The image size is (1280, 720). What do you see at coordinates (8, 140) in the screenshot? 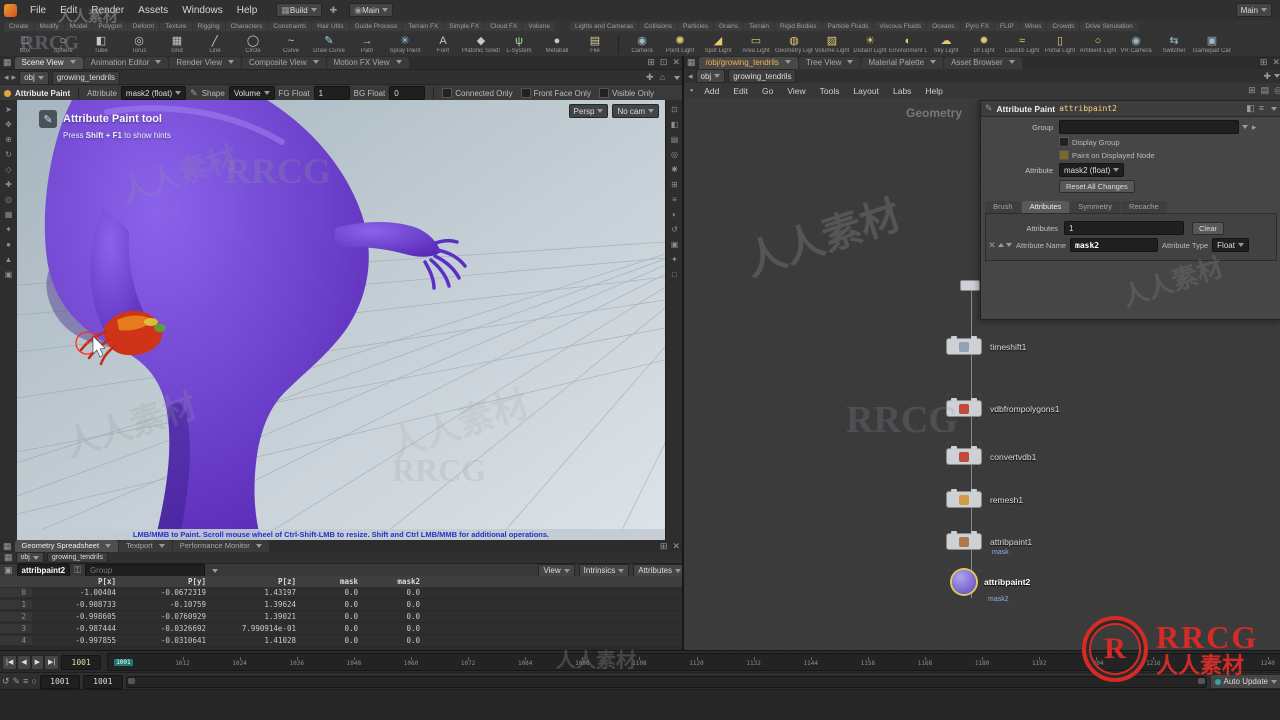
I see `translate-tool-icon: ⊕` at bounding box center [8, 140].